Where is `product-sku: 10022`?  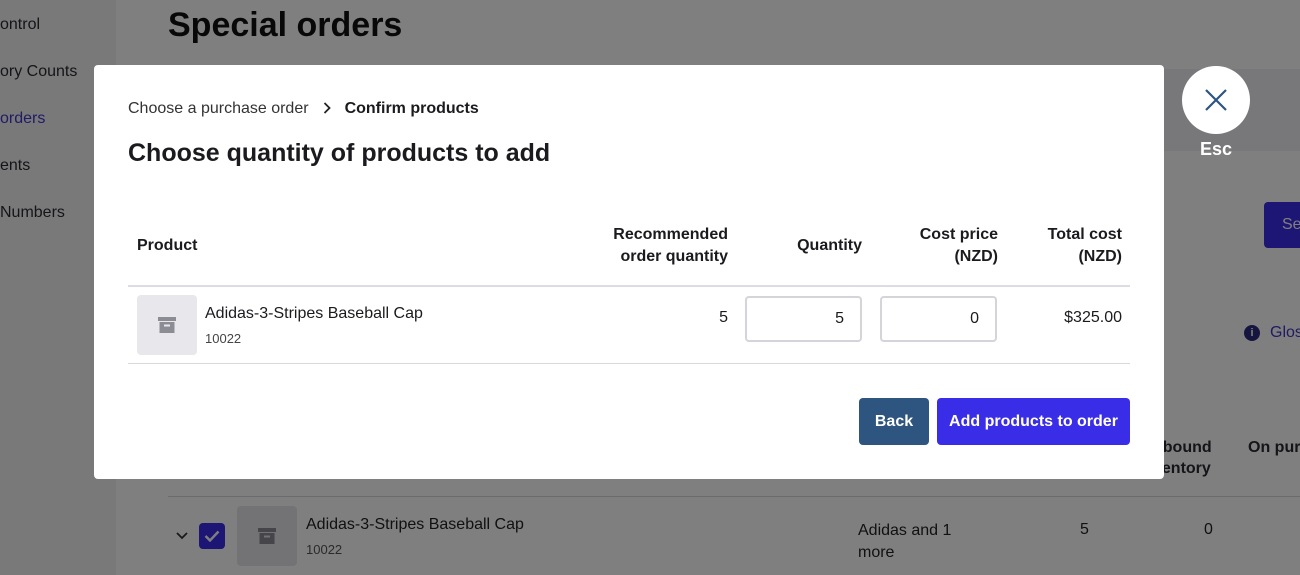 product-sku: 10022 is located at coordinates (223, 338).